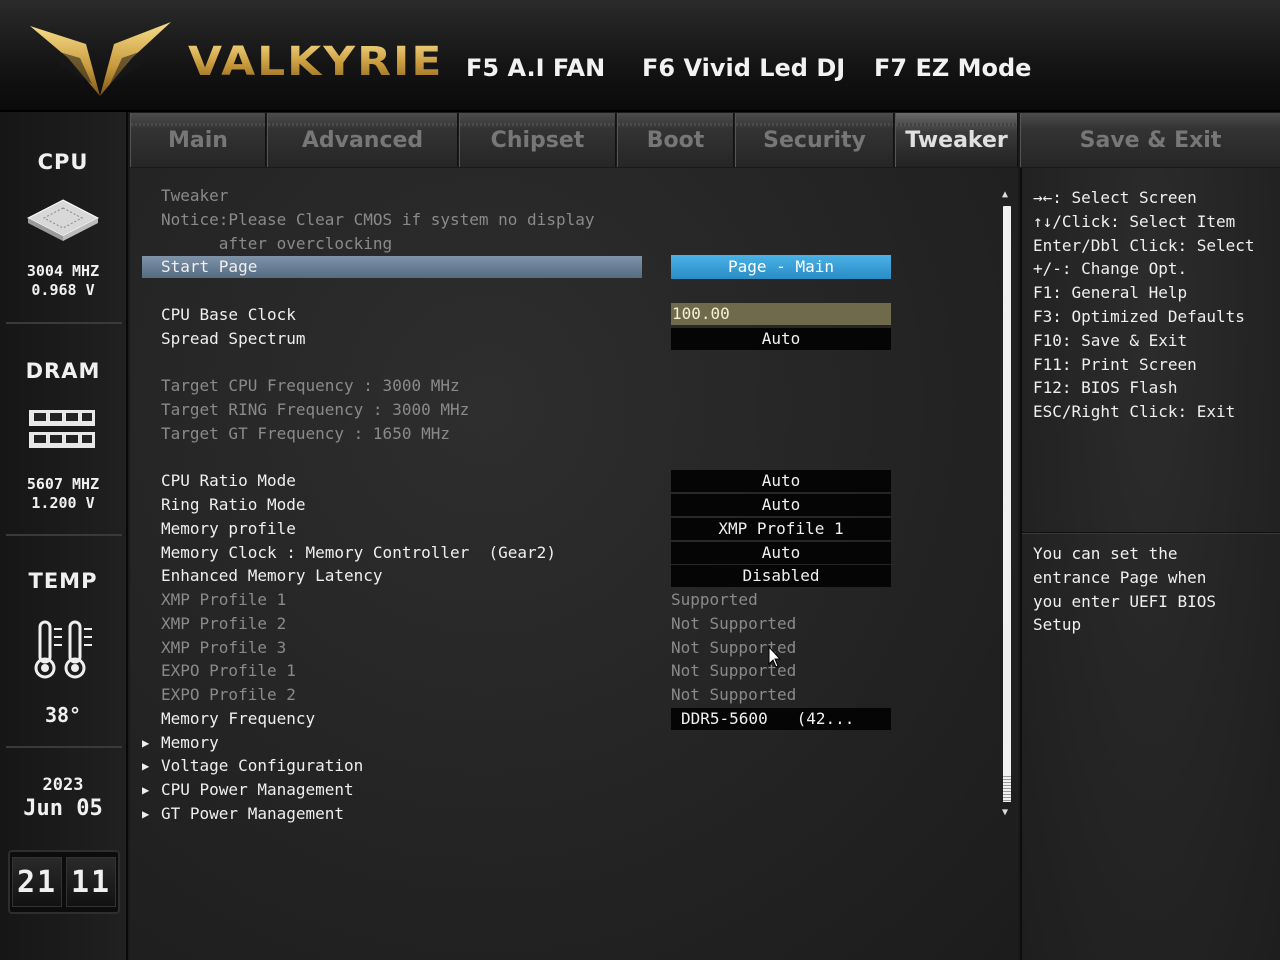 Image resolution: width=1280 pixels, height=960 pixels. Describe the element at coordinates (1110, 340) in the screenshot. I see `help-save-exit: F10: Save & Exit` at that location.